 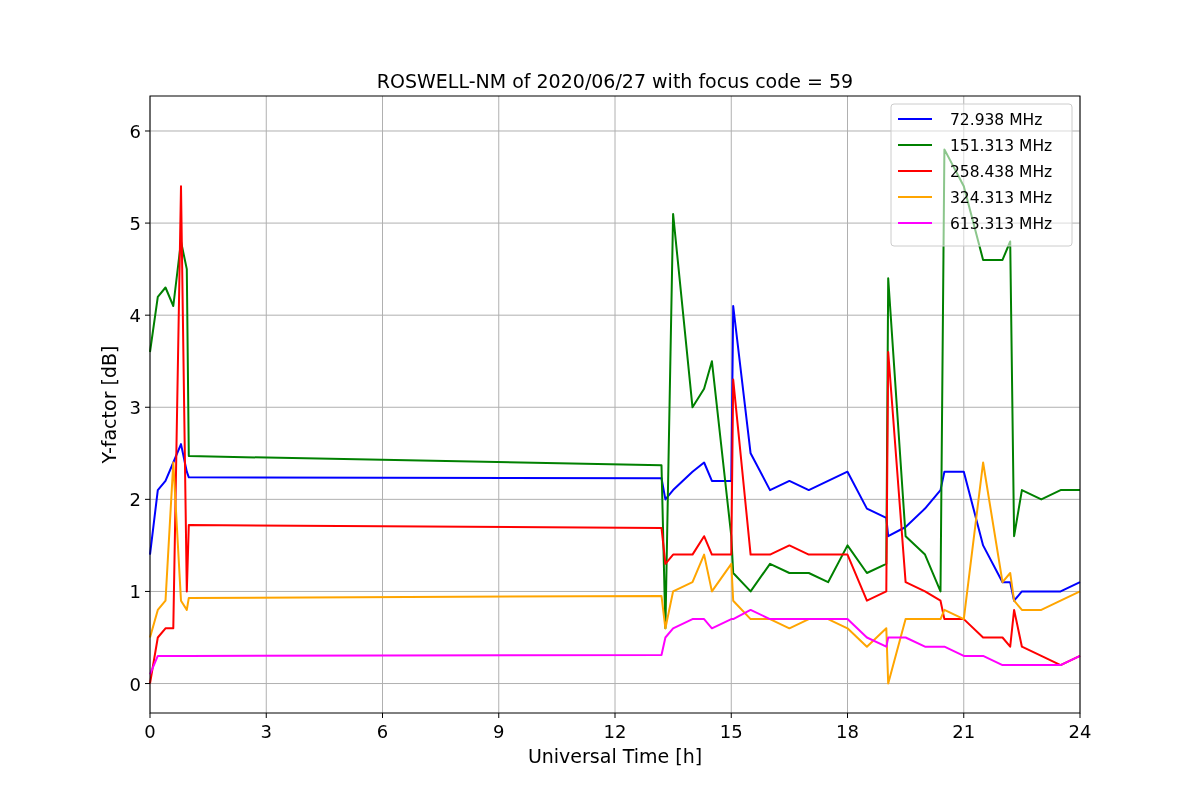 I want to click on legend-label: 72.938 MHz, so click(x=996, y=120).